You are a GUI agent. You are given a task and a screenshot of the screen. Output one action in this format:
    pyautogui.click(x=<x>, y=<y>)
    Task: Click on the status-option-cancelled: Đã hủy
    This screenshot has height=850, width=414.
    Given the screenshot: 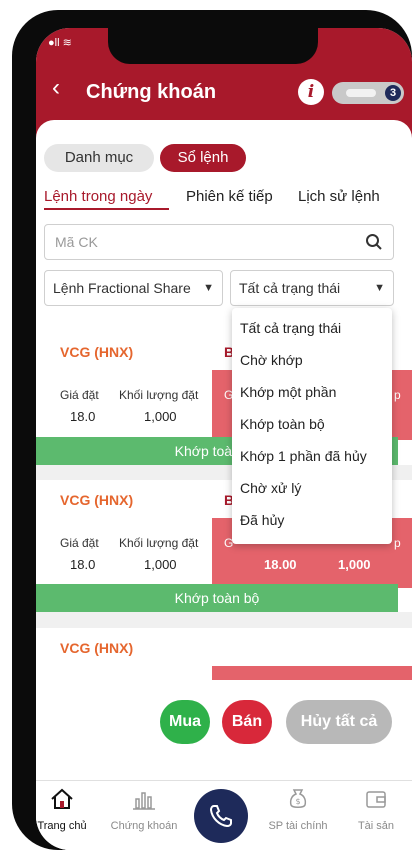 What is the action you would take?
    pyautogui.click(x=262, y=520)
    